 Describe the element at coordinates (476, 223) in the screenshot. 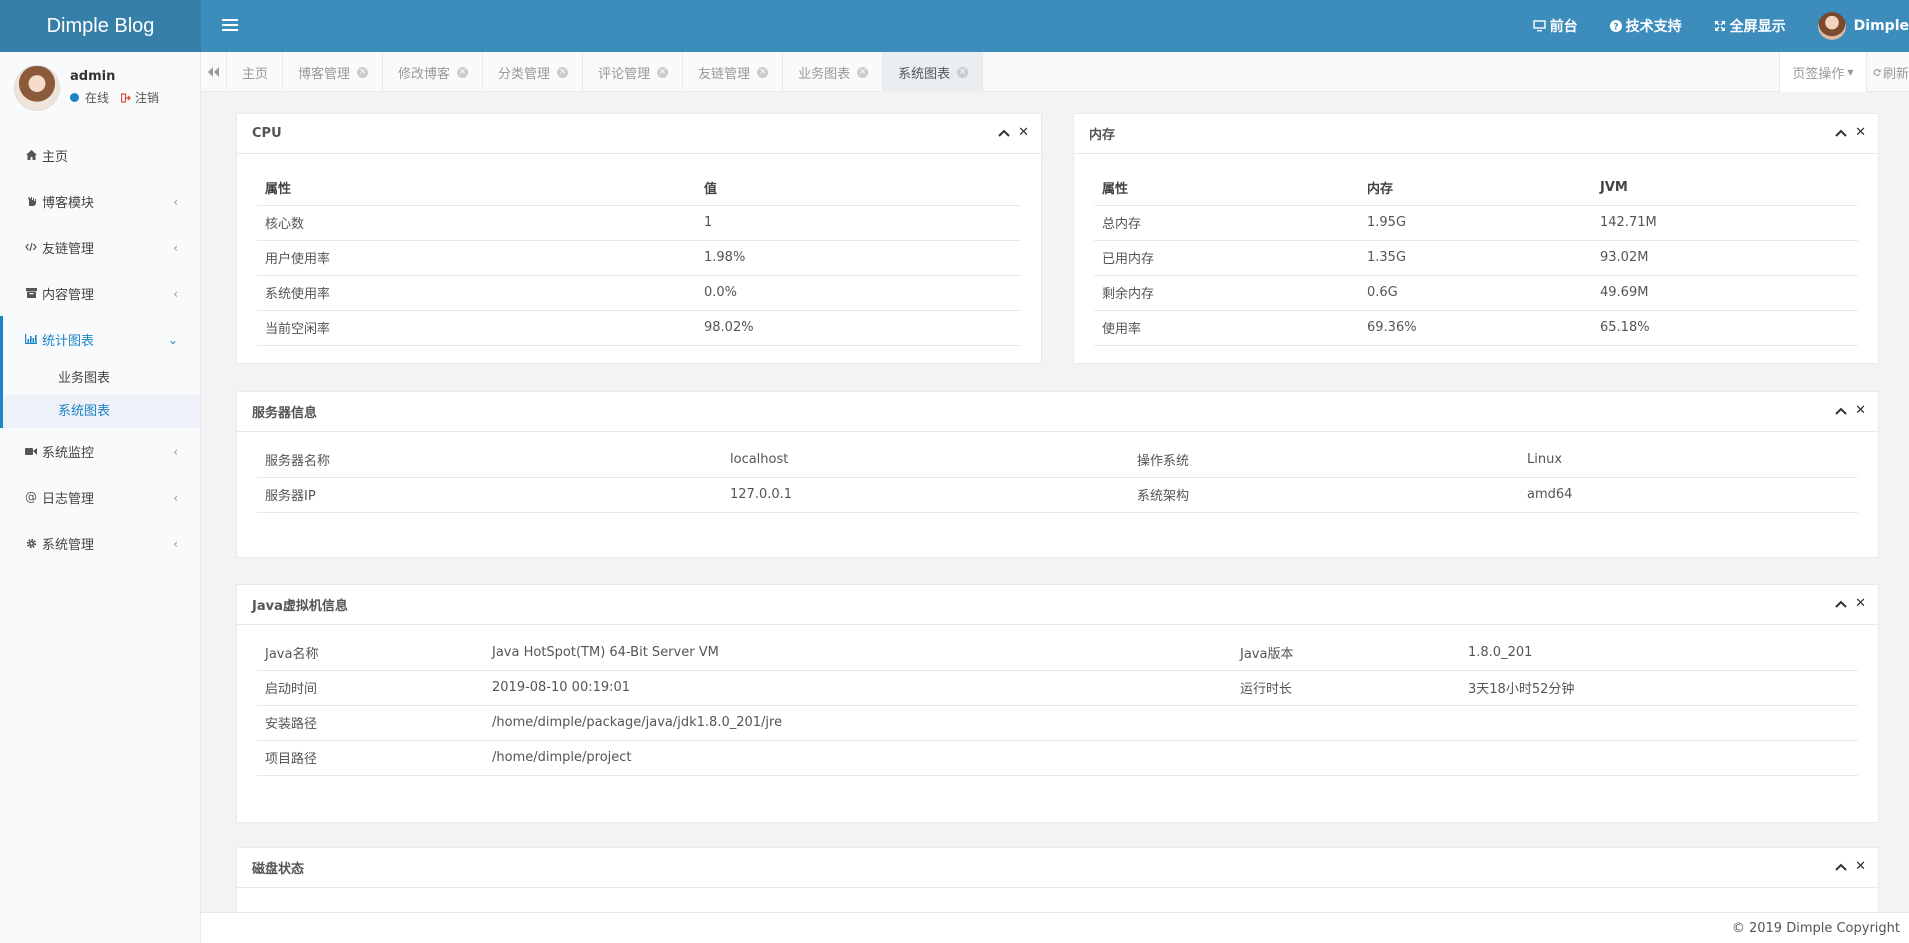

I see `table-cell: 核心数` at that location.